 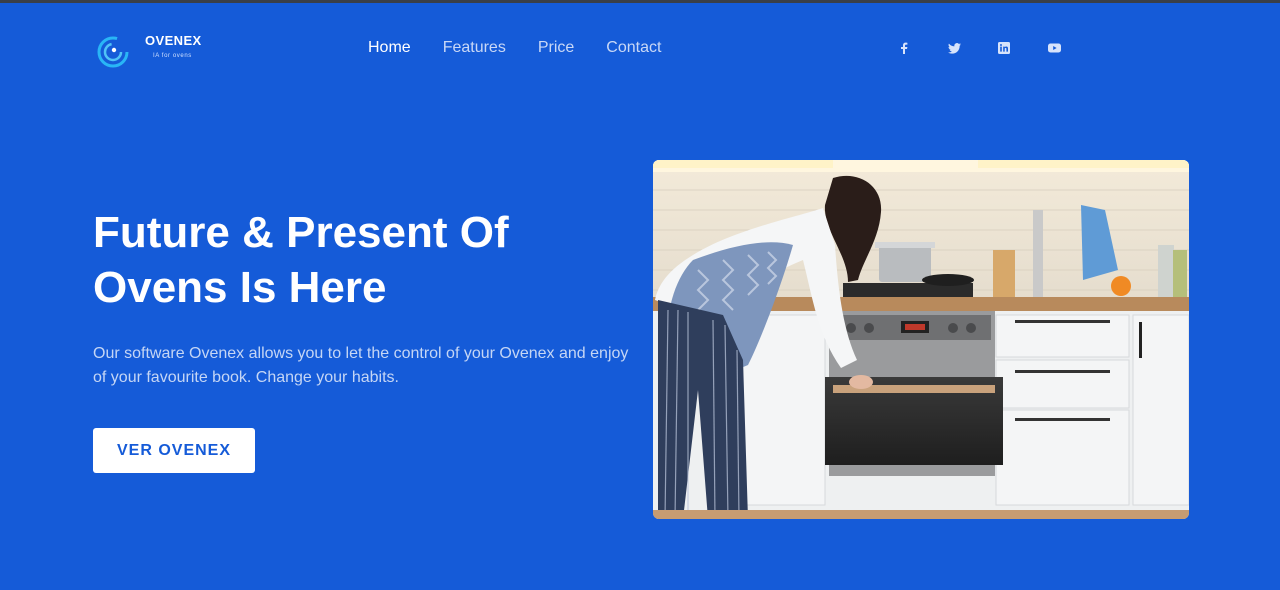 What do you see at coordinates (904, 48) in the screenshot?
I see `facebook-icon` at bounding box center [904, 48].